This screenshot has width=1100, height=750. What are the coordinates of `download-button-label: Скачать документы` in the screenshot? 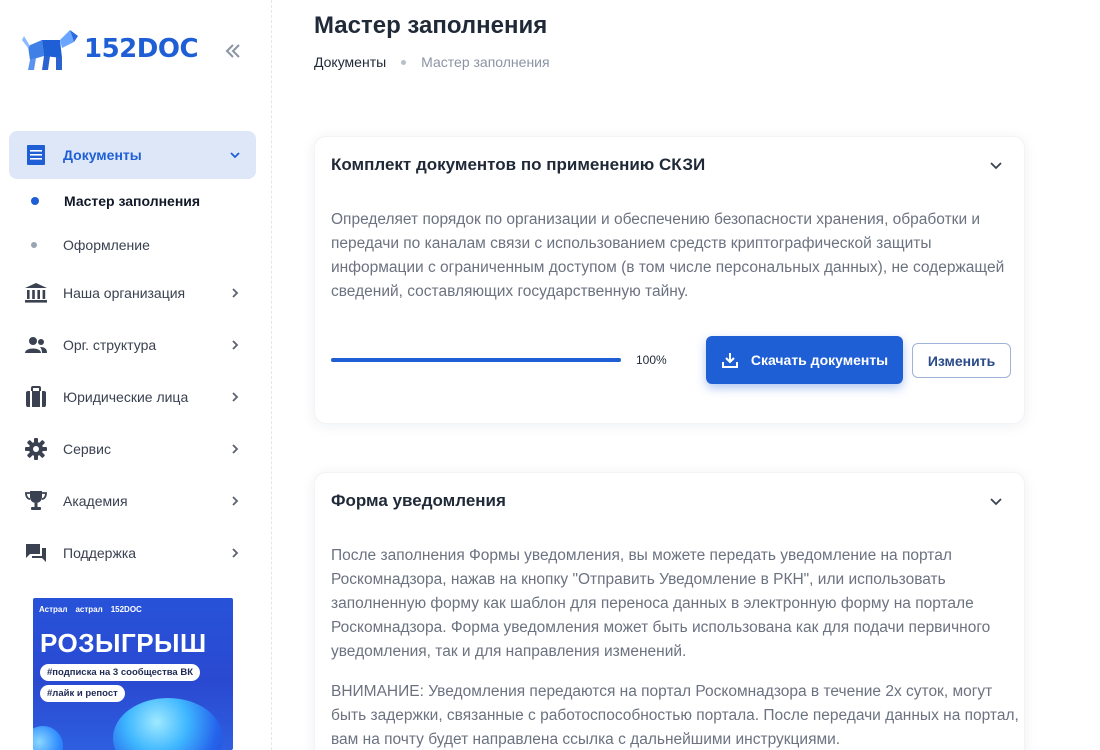 It's located at (819, 360).